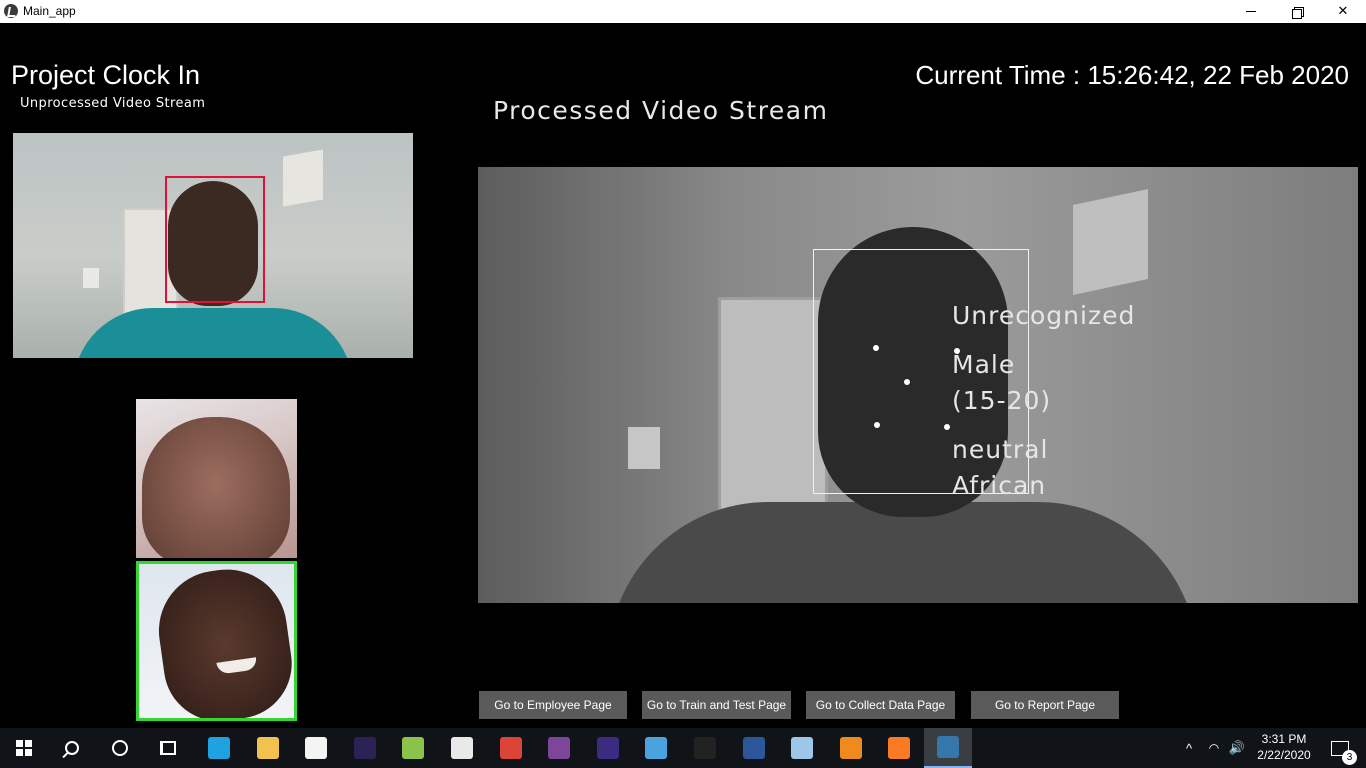  What do you see at coordinates (683, 11) in the screenshot?
I see `window-title-bar: Main_app ✕` at bounding box center [683, 11].